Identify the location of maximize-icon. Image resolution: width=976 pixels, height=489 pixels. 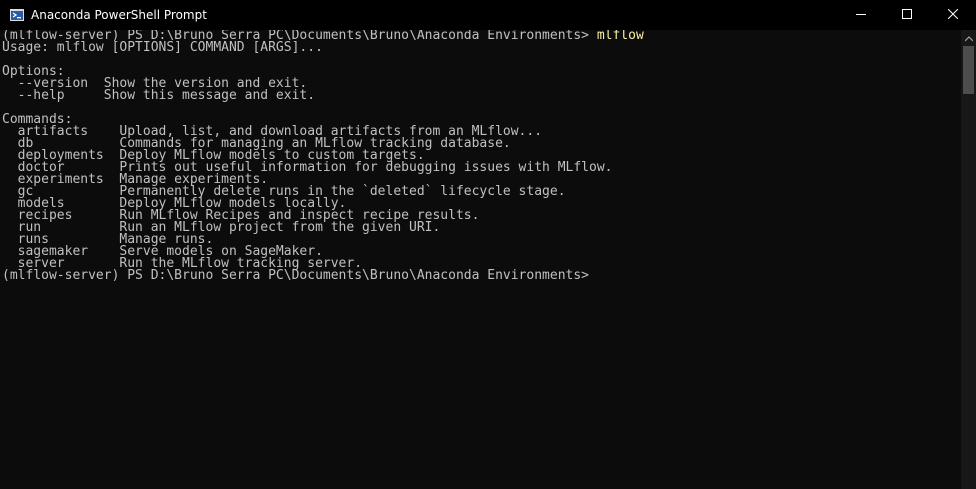
(907, 15).